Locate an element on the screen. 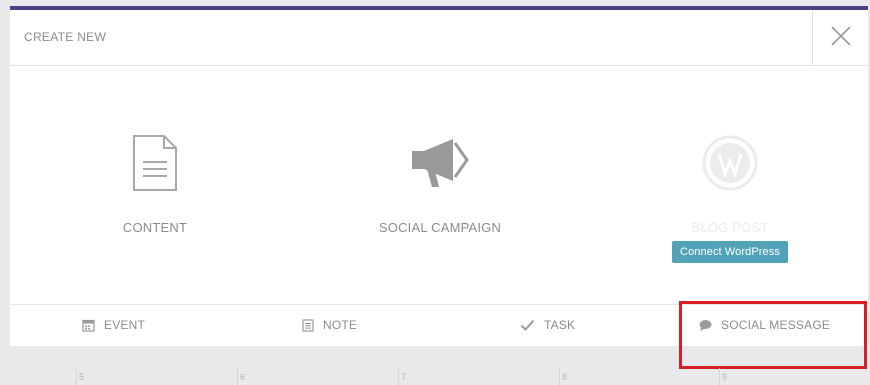 The image size is (870, 385). event-option: EVENT is located at coordinates (113, 325).